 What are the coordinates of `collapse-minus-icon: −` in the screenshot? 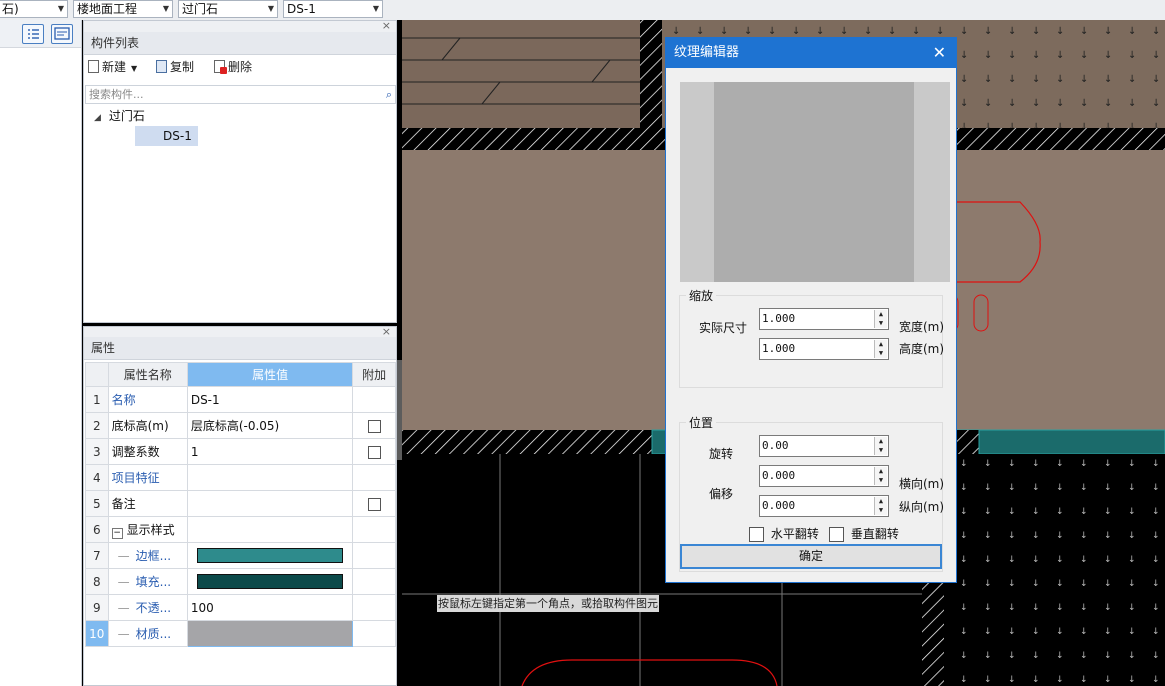 It's located at (117, 533).